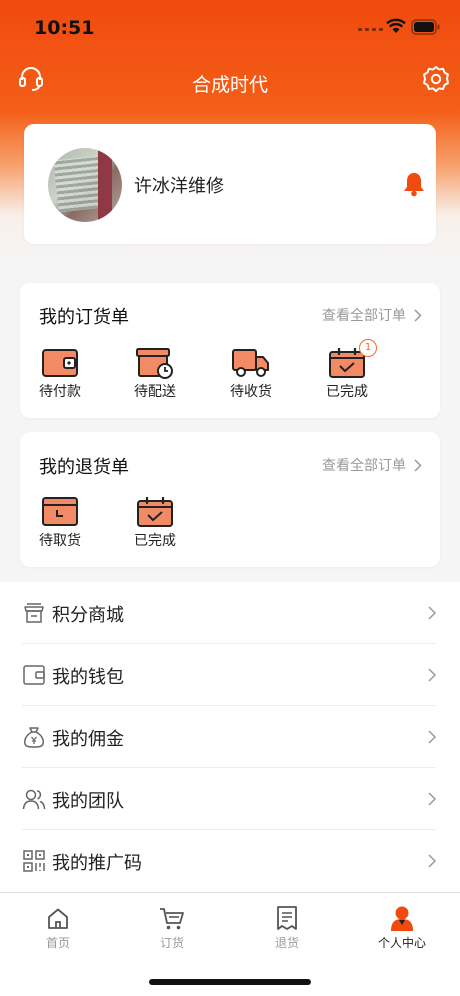 Image resolution: width=460 pixels, height=996 pixels. Describe the element at coordinates (34, 799) in the screenshot. I see `team-icon` at that location.